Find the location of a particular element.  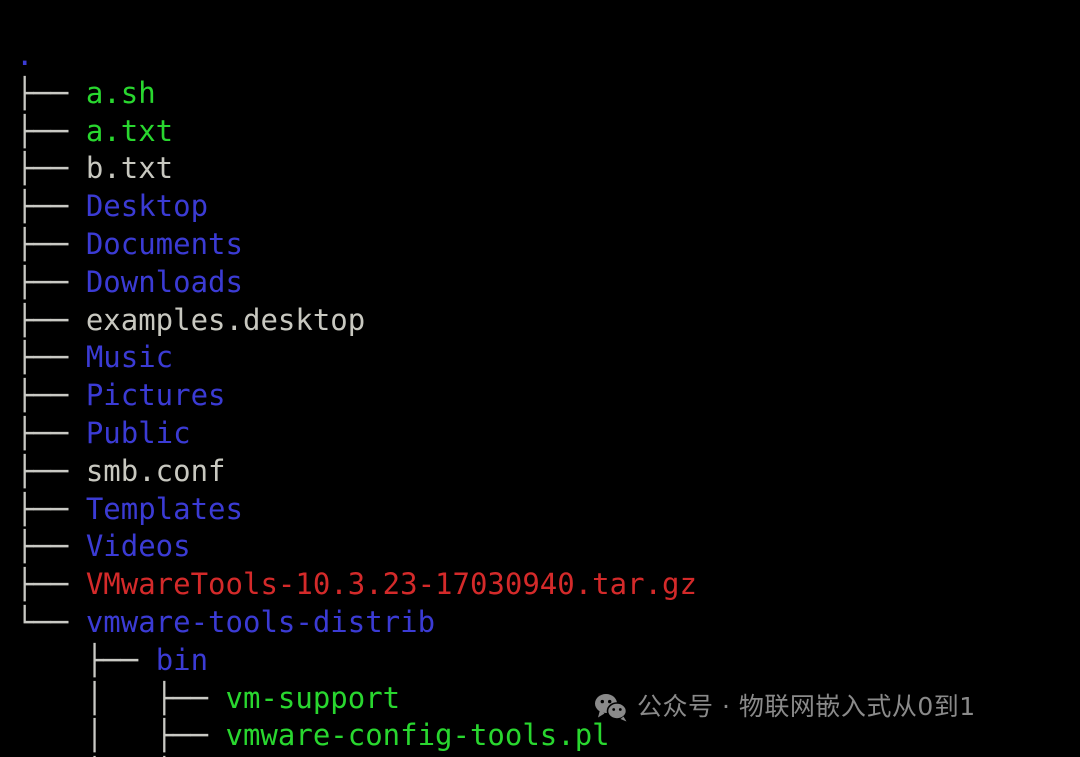

tree-entry-name: Music is located at coordinates (129, 357).